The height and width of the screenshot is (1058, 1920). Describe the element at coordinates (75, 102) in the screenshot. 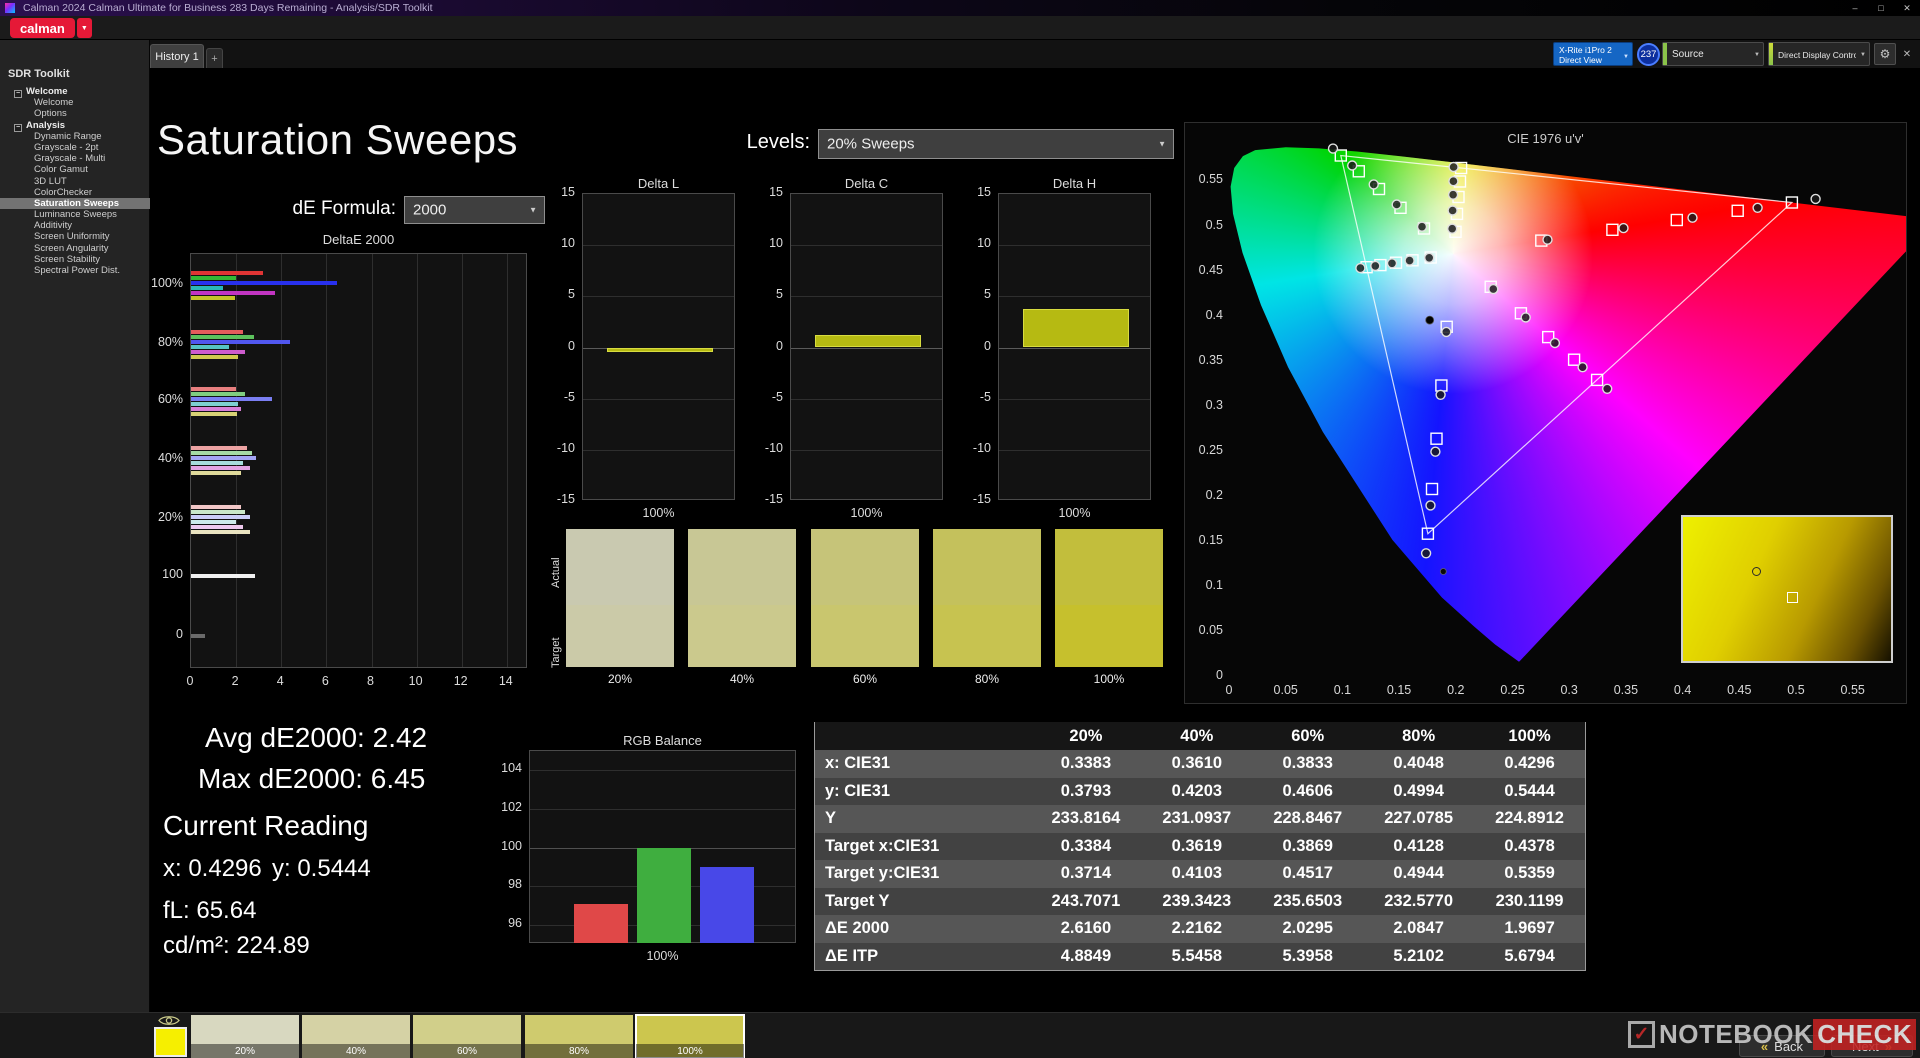

I see `sidebar-item-welcome: Welcome` at that location.